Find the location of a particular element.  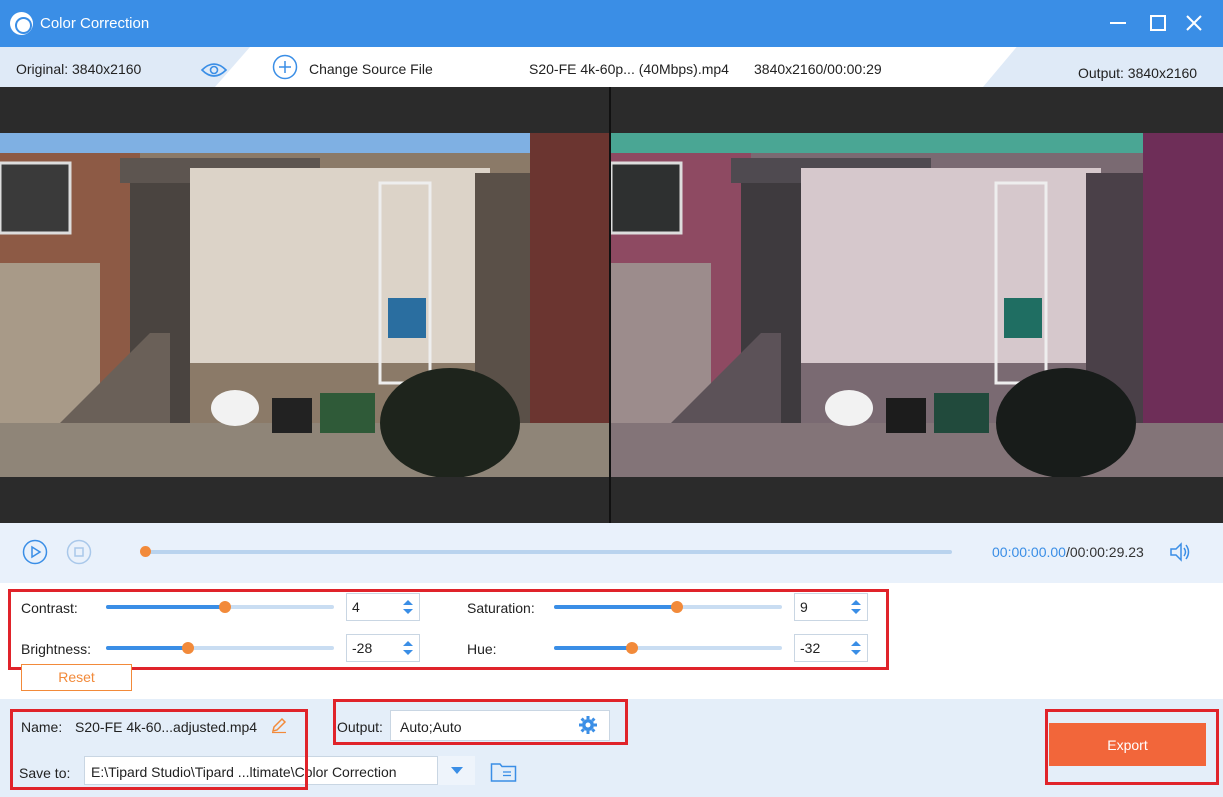

app-logo-icon is located at coordinates (21, 23).